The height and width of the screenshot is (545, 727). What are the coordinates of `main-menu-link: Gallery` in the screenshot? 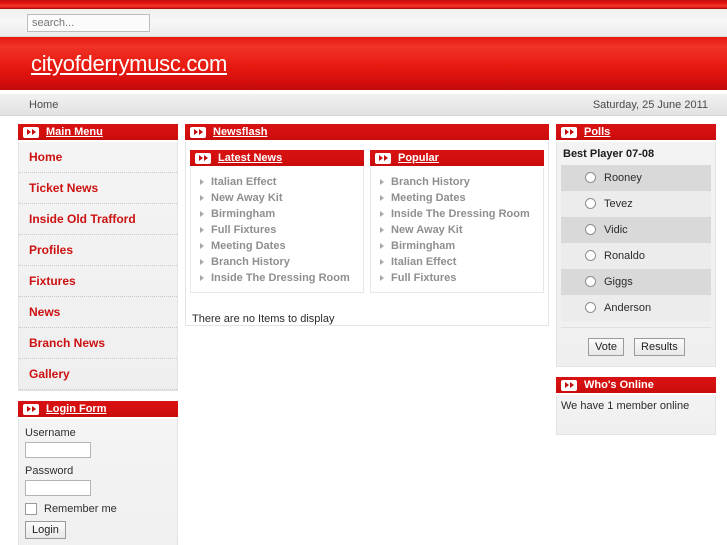 It's located at (49, 374).